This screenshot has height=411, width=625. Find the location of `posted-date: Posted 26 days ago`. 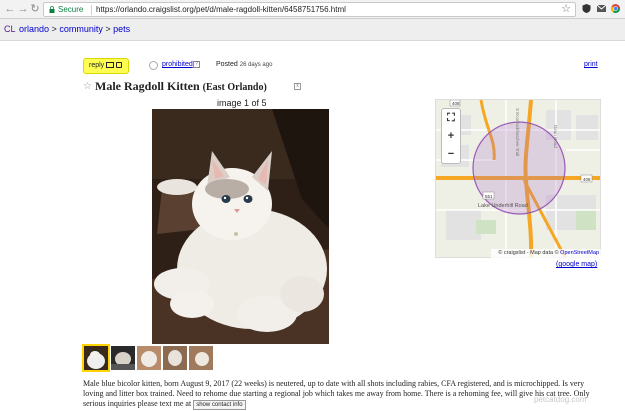

posted-date: Posted 26 days ago is located at coordinates (244, 64).